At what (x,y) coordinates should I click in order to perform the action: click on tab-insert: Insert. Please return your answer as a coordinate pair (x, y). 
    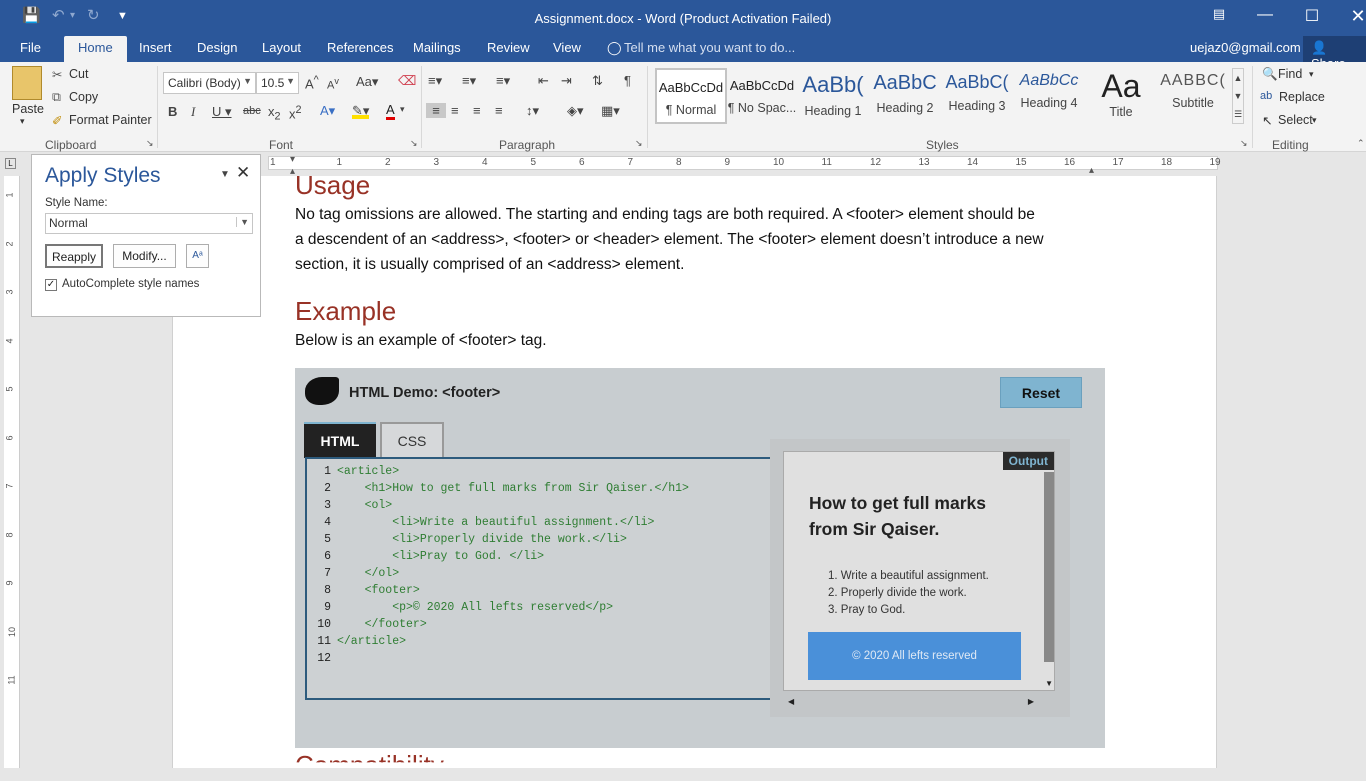
    Looking at the image, I should click on (155, 47).